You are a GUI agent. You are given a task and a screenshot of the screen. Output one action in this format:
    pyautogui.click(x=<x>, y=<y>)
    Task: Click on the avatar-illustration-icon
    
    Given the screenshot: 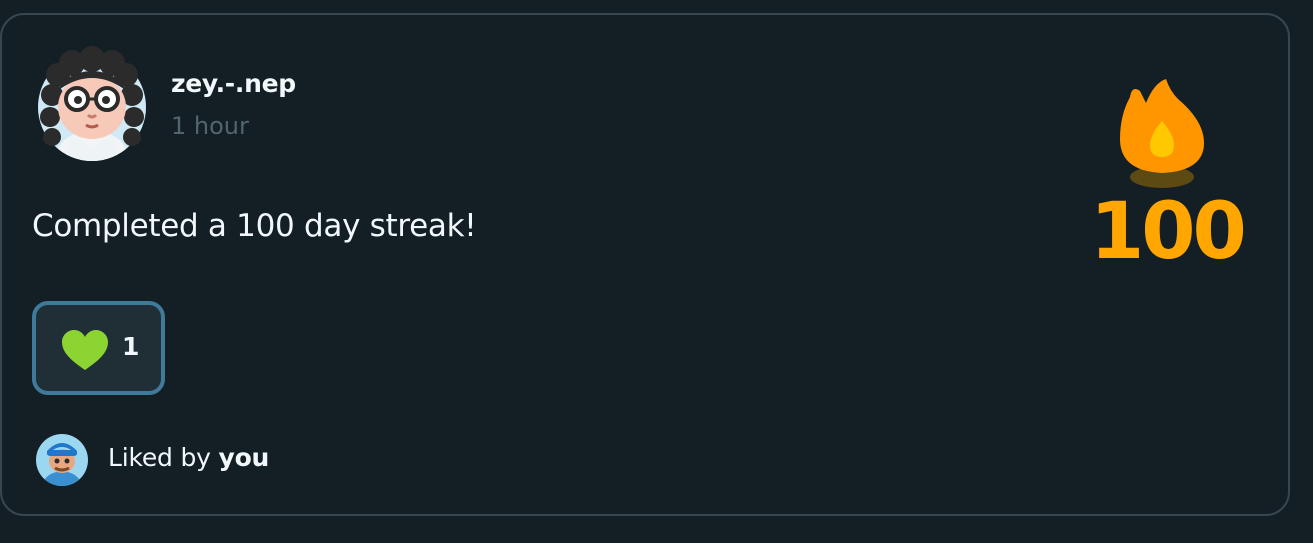 What is the action you would take?
    pyautogui.click(x=92, y=103)
    